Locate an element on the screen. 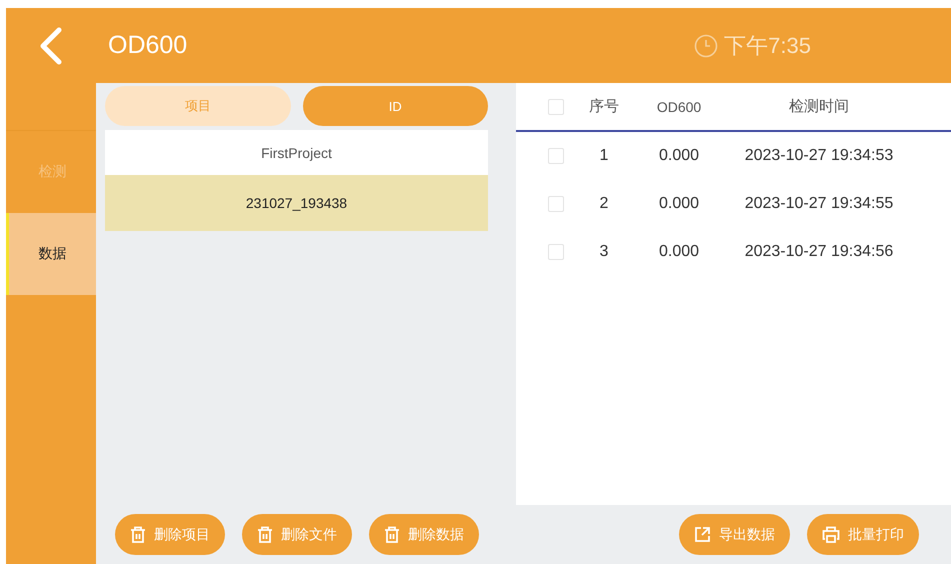  sidebar-item: 检测 is located at coordinates (51, 172).